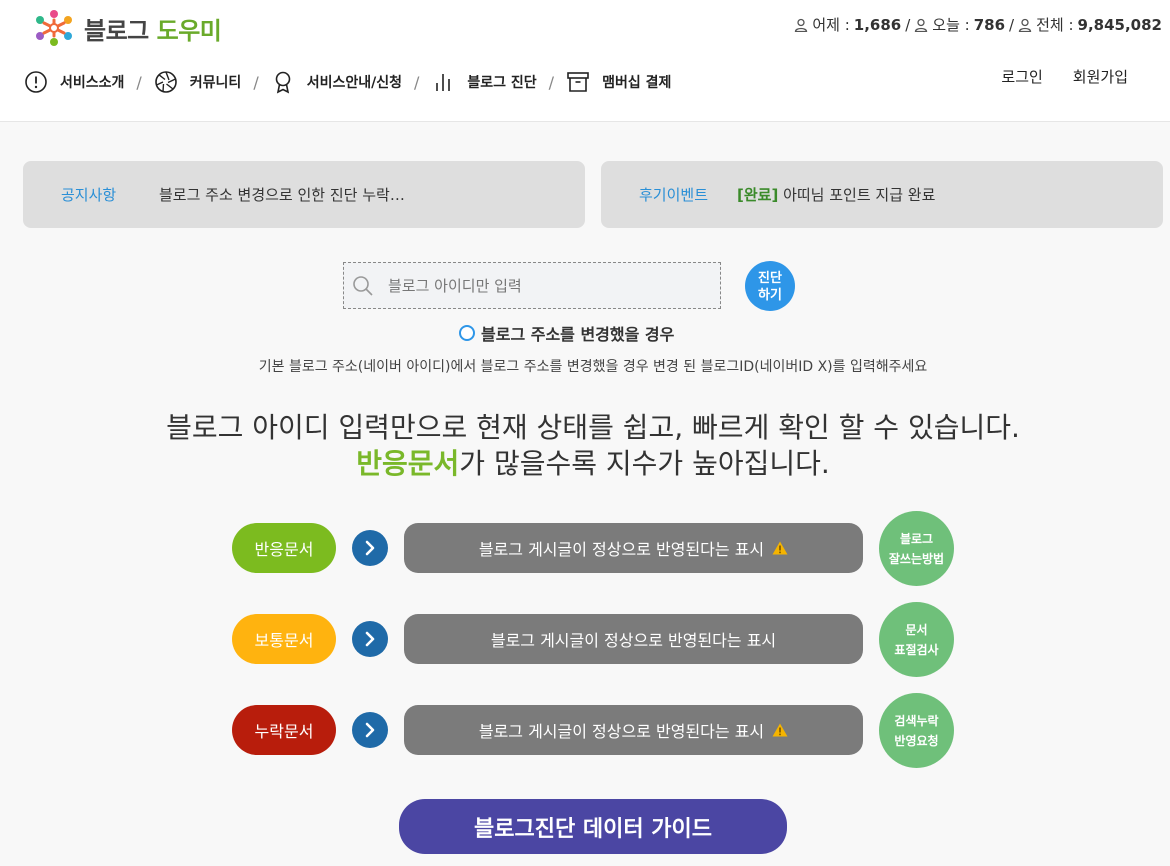 The width and height of the screenshot is (1170, 866). What do you see at coordinates (1055, 25) in the screenshot?
I see `stats-total-label: 전체 :` at bounding box center [1055, 25].